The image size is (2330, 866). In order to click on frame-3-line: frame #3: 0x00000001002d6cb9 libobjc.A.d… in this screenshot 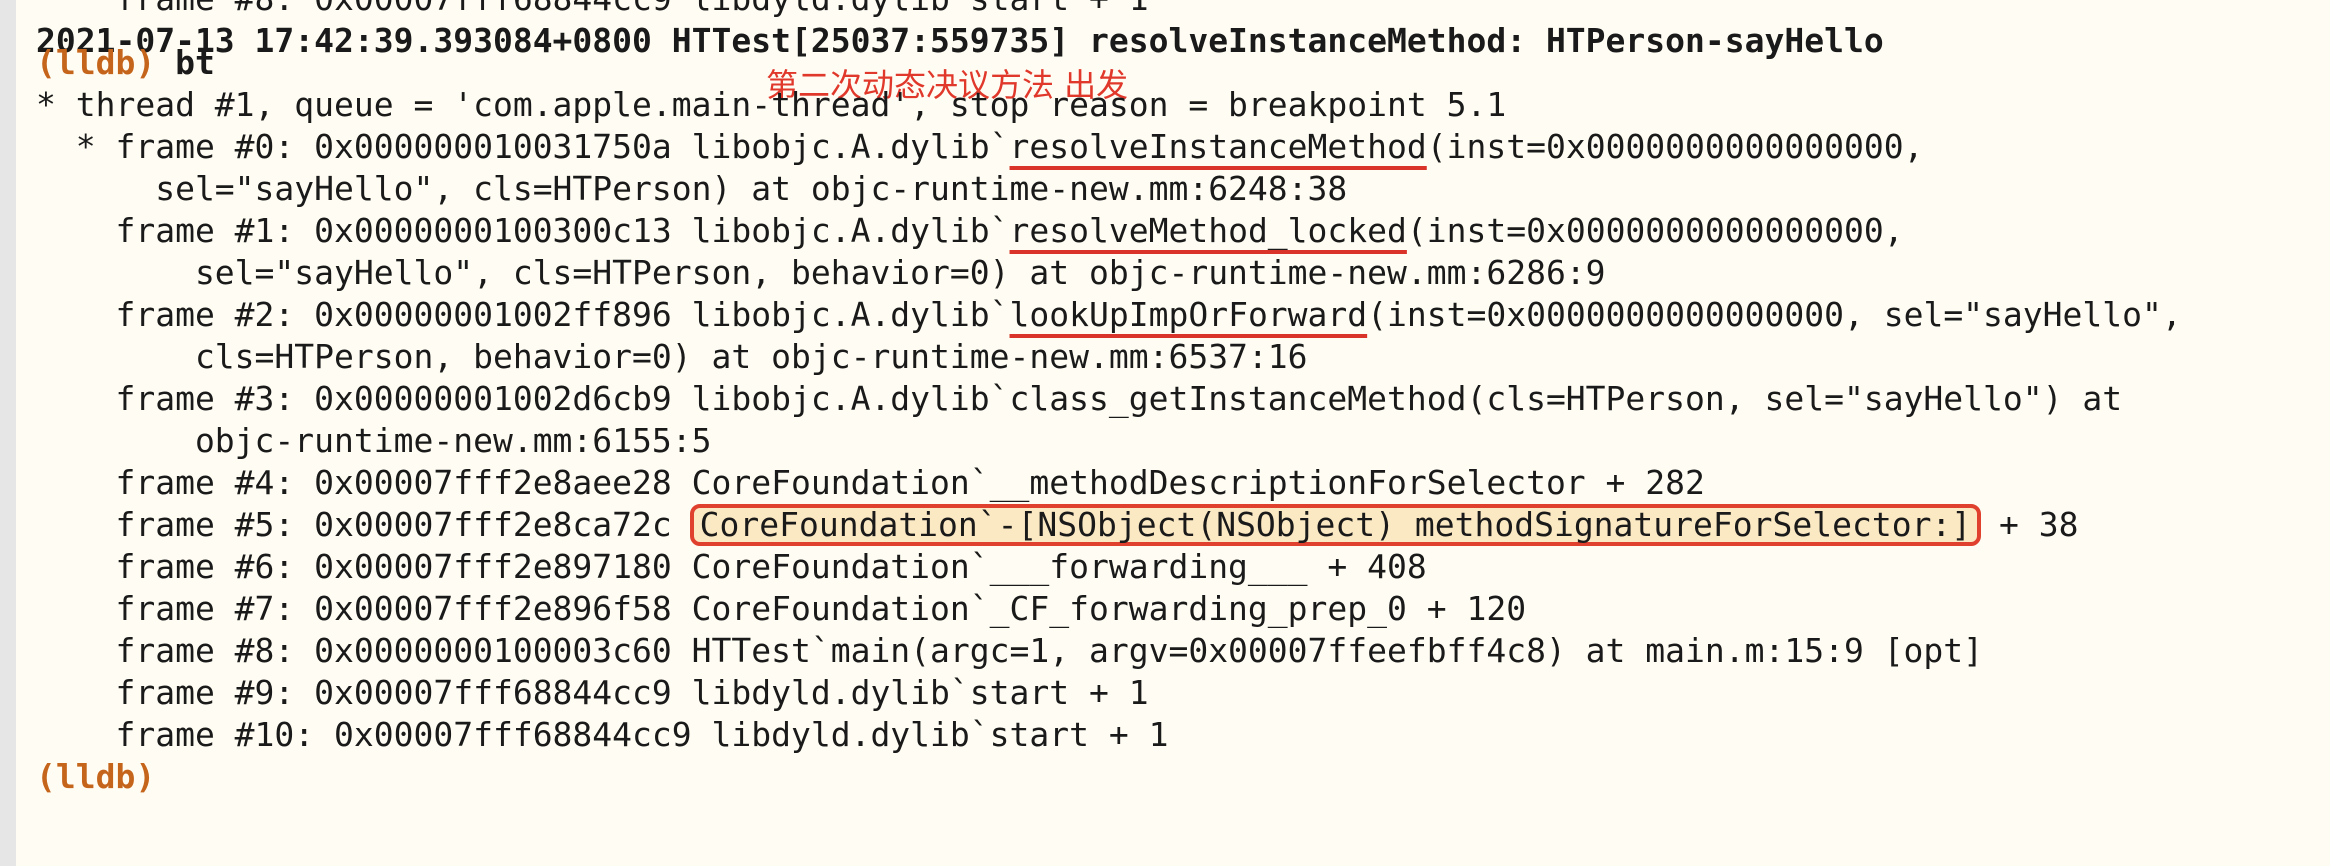, I will do `click(1079, 398)`.